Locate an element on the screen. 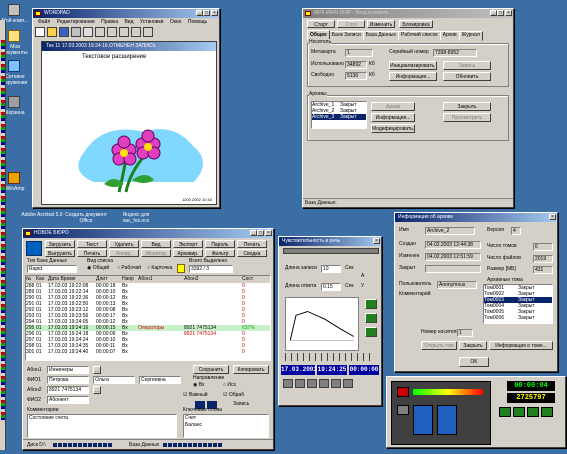 This screenshot has height=454, width=567. fio1-last: Петрова is located at coordinates (68, 380).